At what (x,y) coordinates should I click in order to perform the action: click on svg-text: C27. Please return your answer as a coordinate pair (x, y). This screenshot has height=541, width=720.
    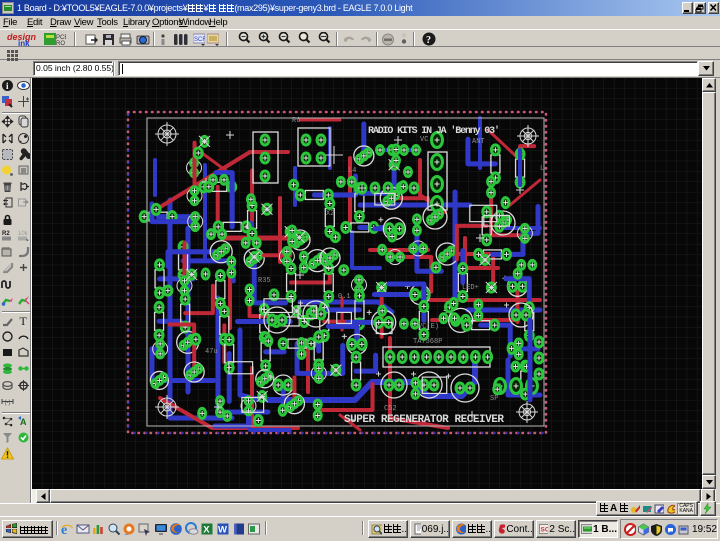
    Looking at the image, I should click on (302, 344).